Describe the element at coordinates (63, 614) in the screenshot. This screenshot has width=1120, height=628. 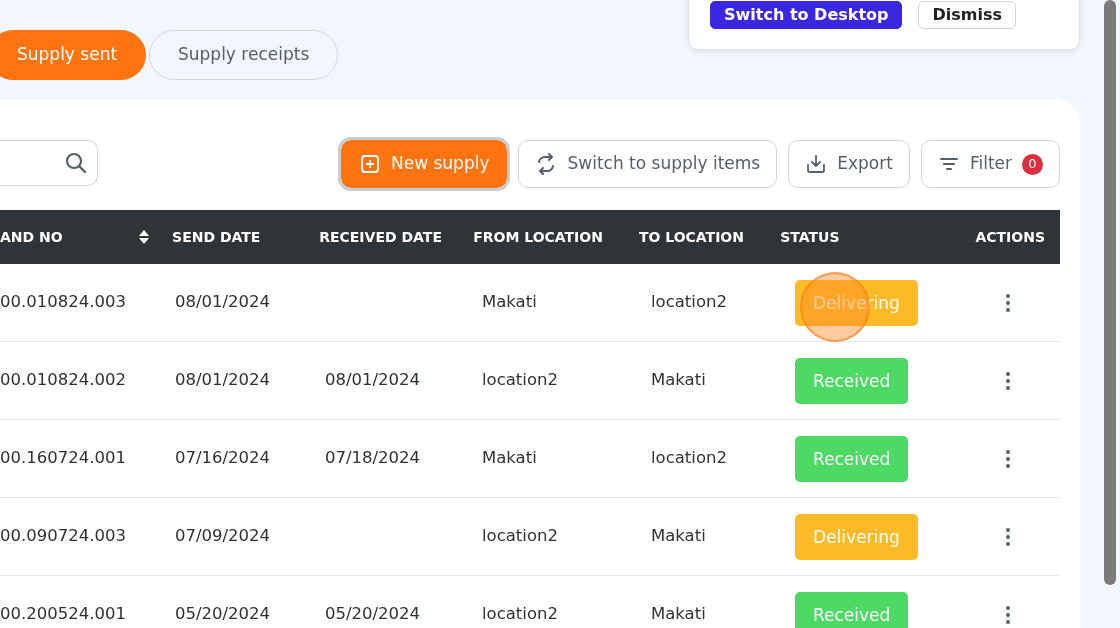
I see `table-cell-text: 00.200524.001` at that location.